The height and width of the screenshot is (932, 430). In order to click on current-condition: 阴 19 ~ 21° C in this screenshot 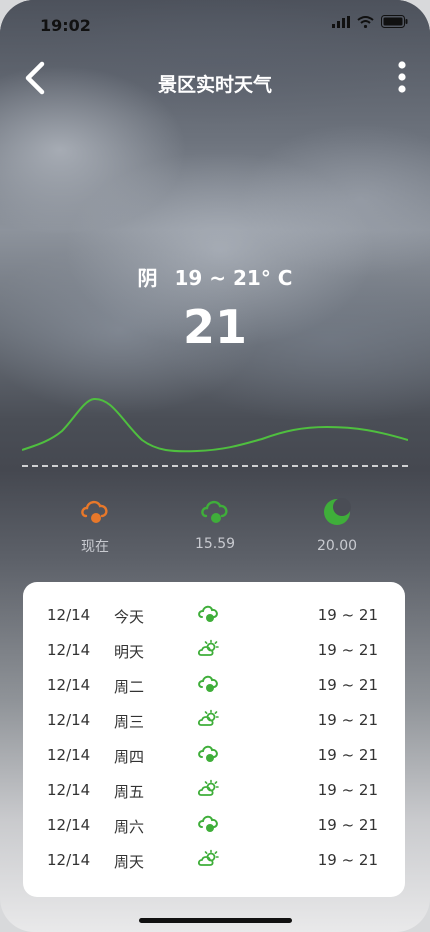, I will do `click(215, 276)`.